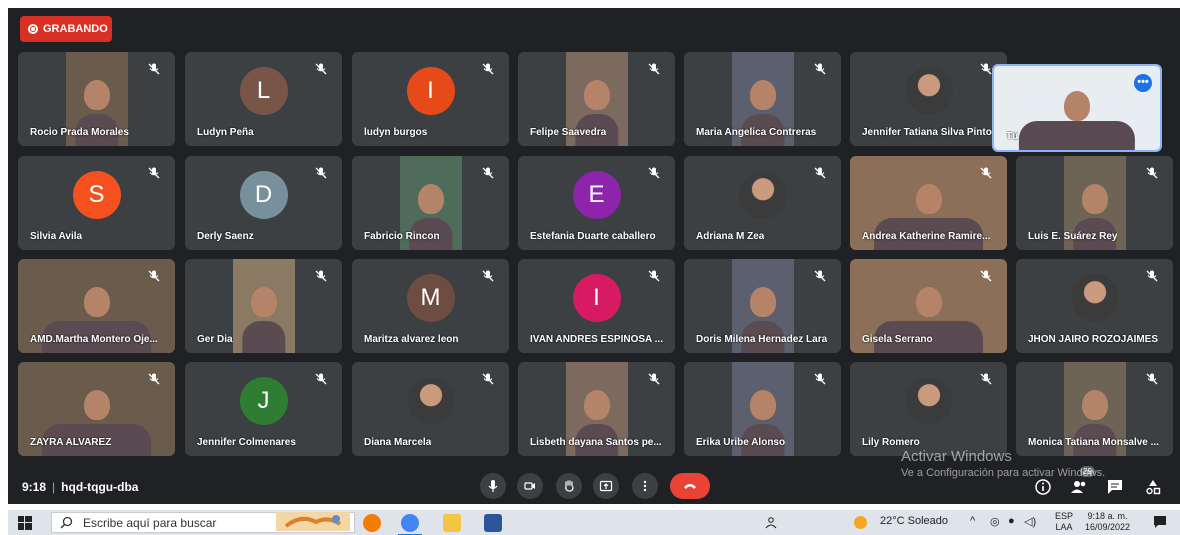 This screenshot has height=535, width=1180. I want to click on notification-icon, so click(1160, 522).